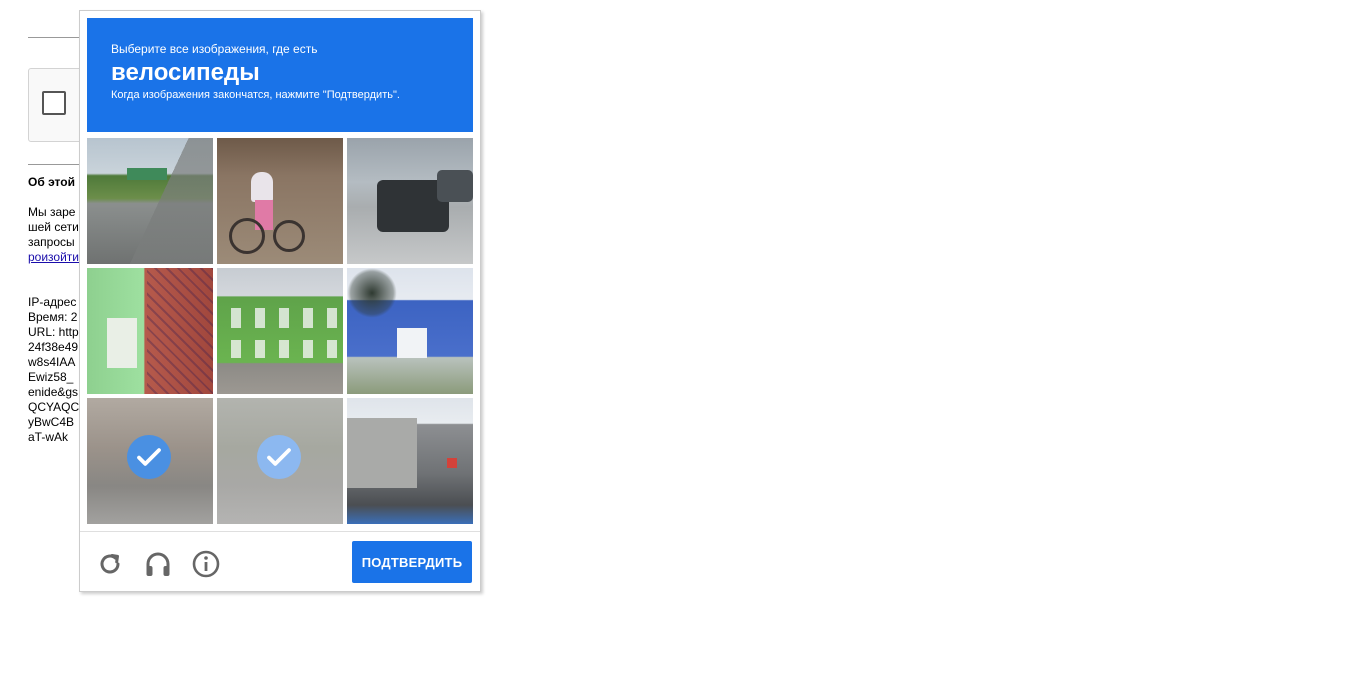 The height and width of the screenshot is (673, 1350). I want to click on about-link: роизойти, so click(53, 257).